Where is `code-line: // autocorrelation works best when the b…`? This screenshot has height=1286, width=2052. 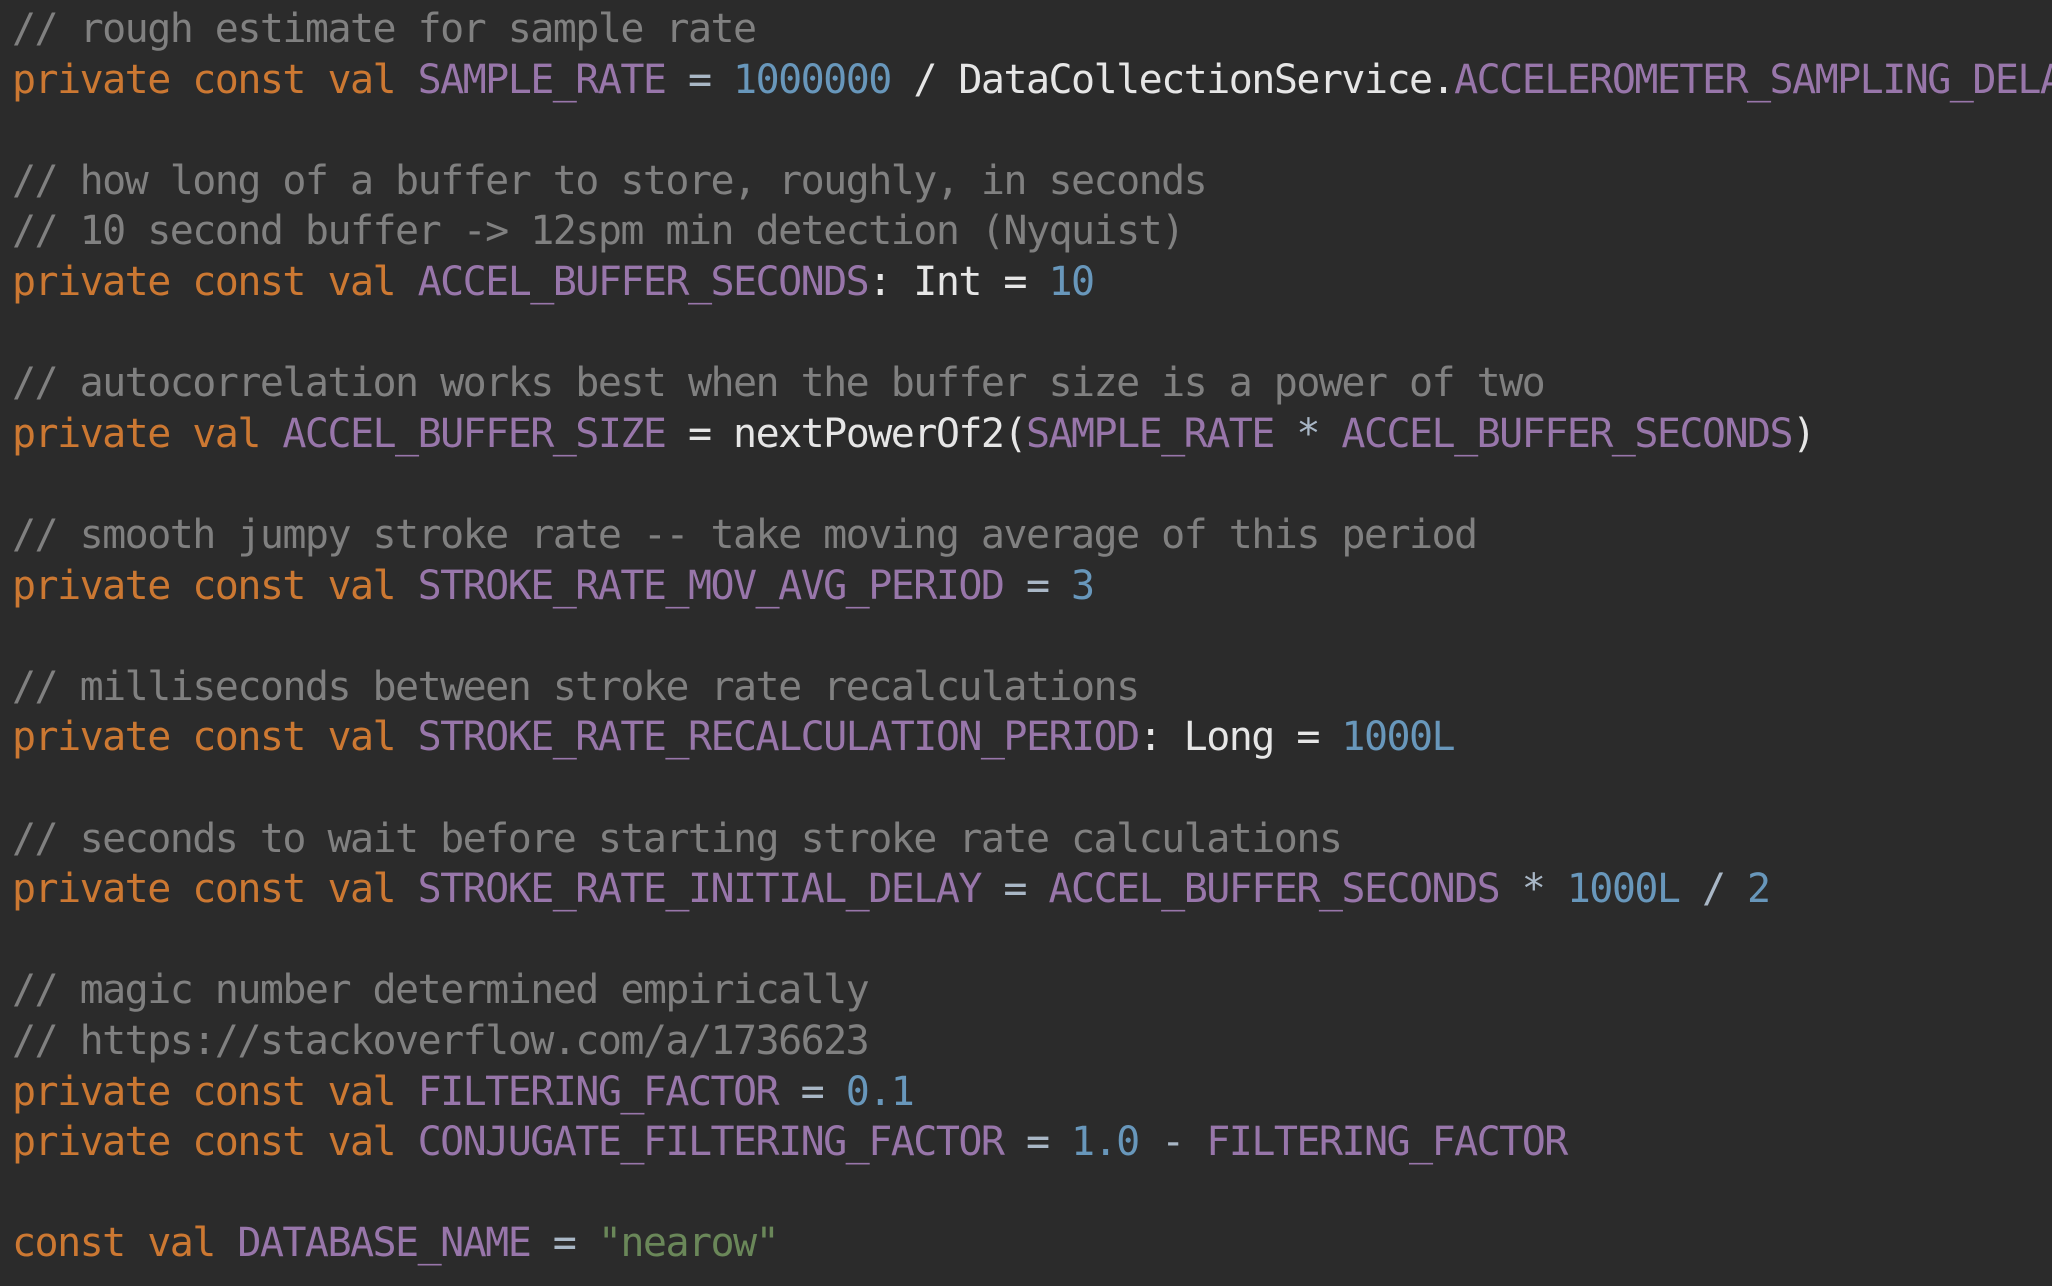
code-line: // autocorrelation works best when the b… is located at coordinates (779, 383).